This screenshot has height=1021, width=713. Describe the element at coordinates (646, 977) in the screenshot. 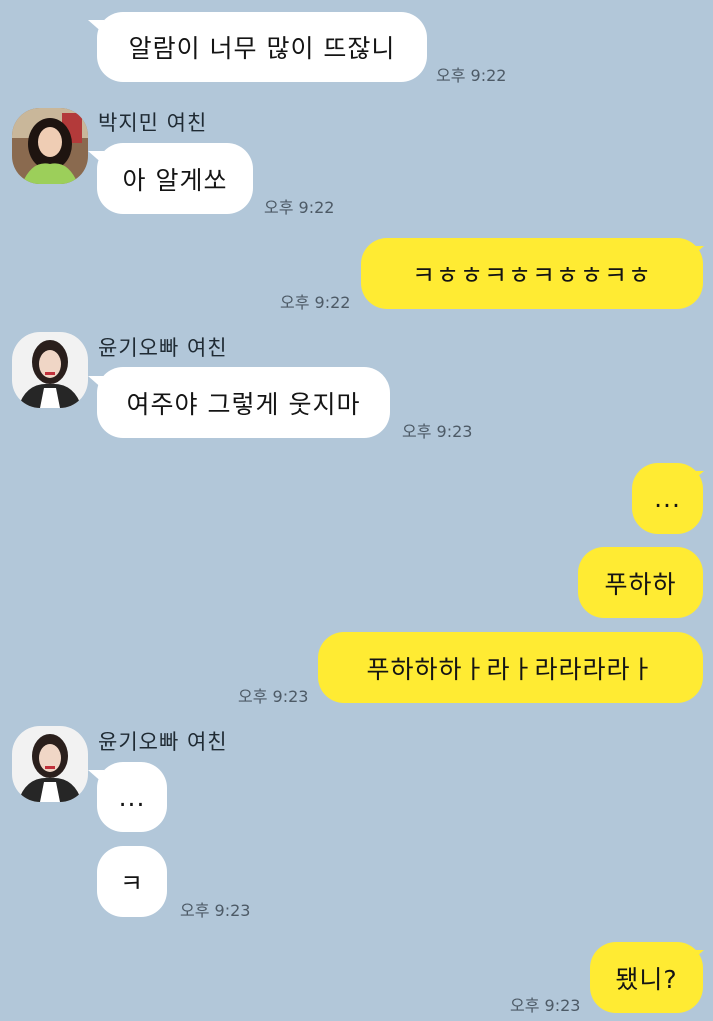

I see `message-bubble: 됐니?` at that location.